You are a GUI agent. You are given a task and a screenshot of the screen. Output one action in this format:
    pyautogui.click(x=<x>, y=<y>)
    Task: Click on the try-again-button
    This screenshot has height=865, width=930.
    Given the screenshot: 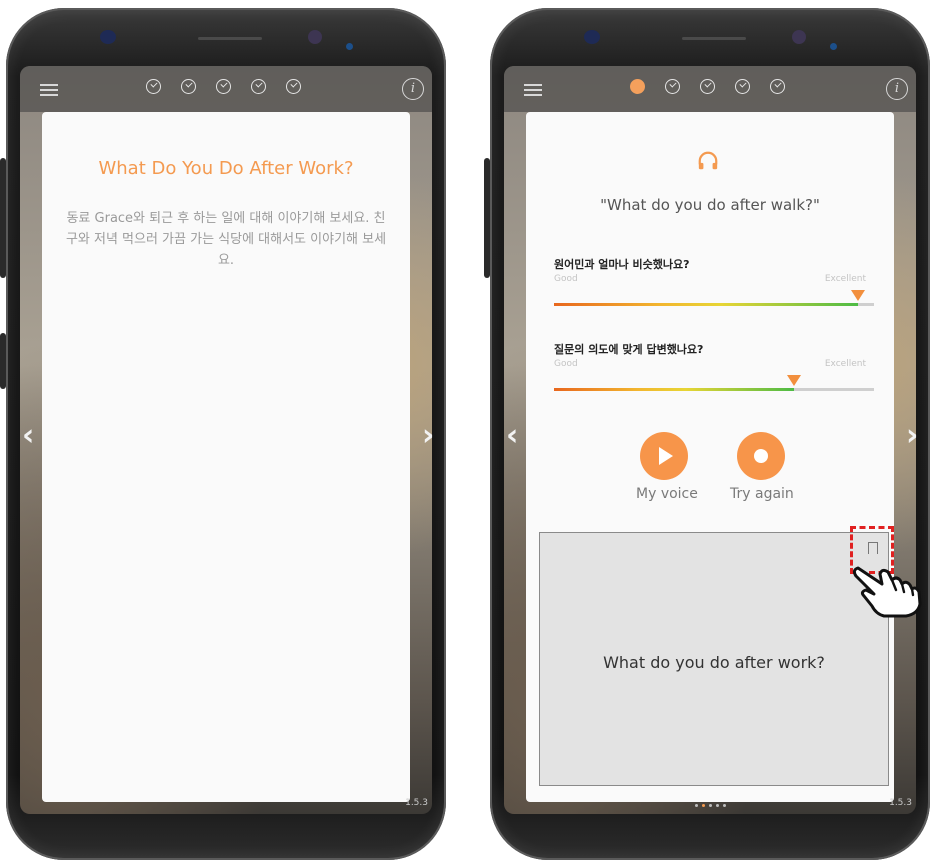 What is the action you would take?
    pyautogui.click(x=761, y=456)
    